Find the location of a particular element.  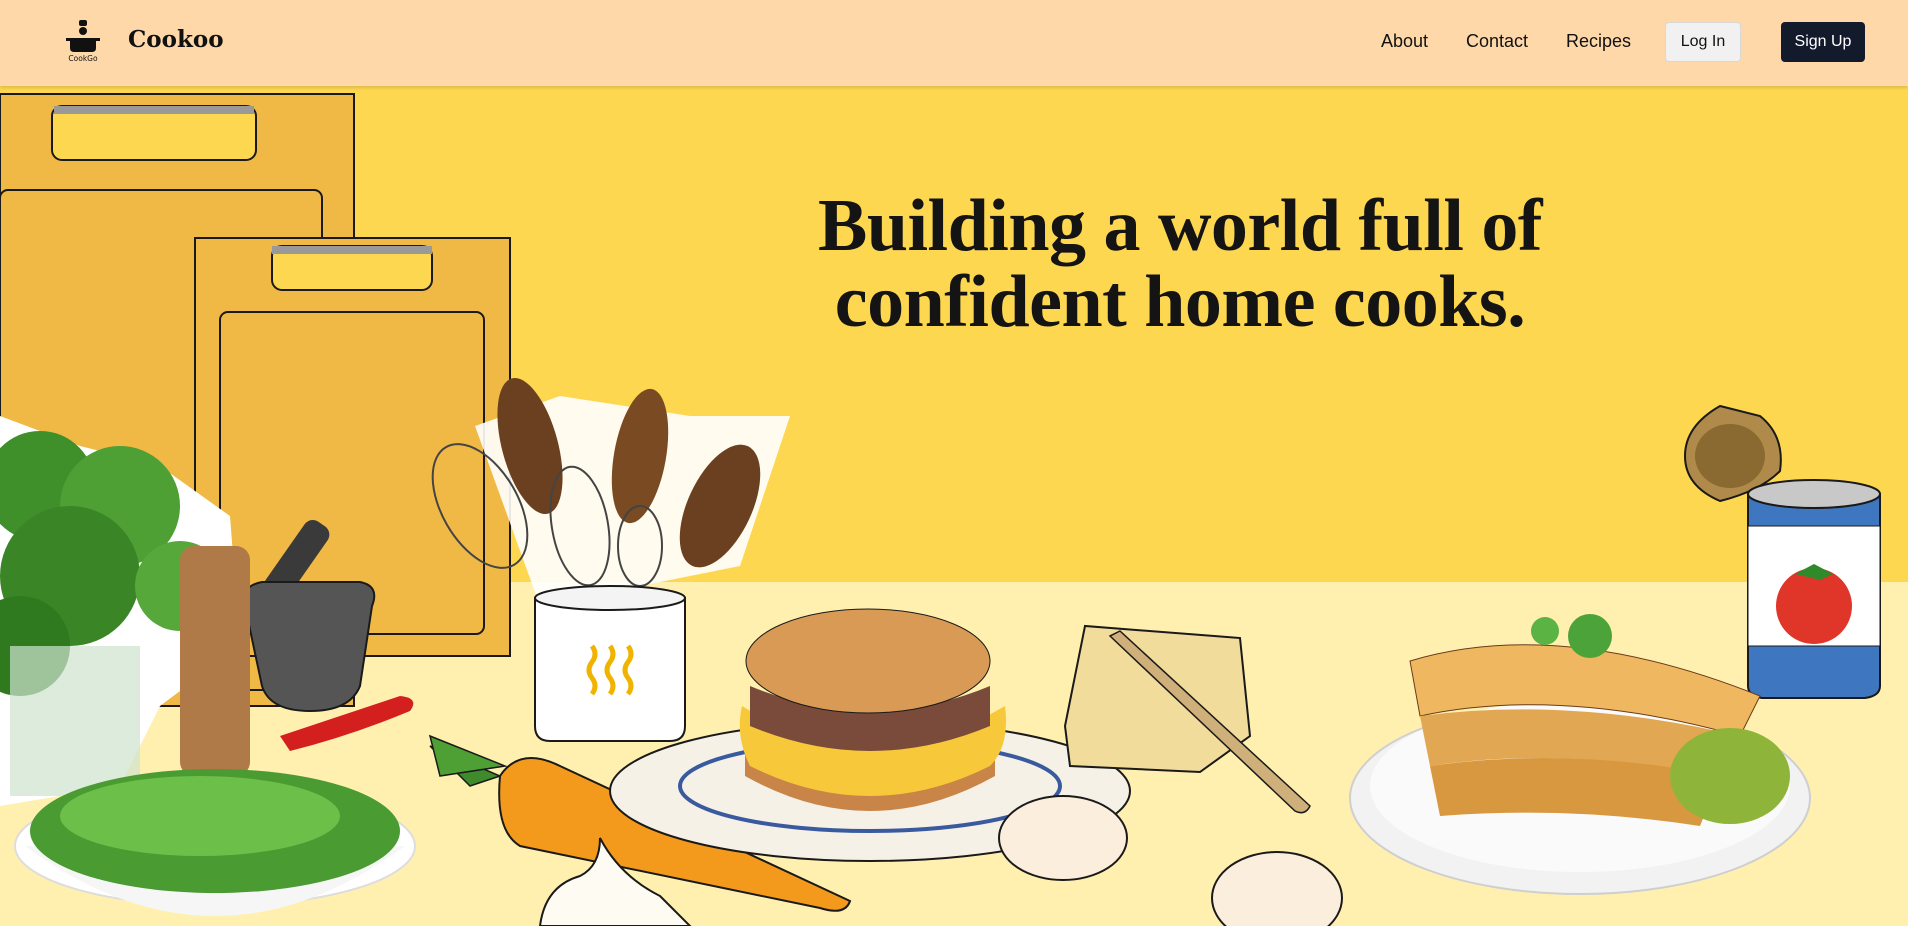

egg-icon is located at coordinates (1063, 838).